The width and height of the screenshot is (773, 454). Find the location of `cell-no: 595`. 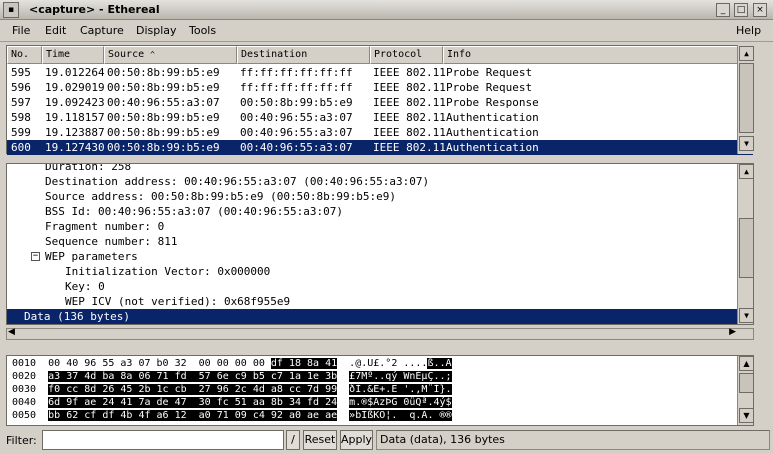

cell-no: 595 is located at coordinates (21, 72).